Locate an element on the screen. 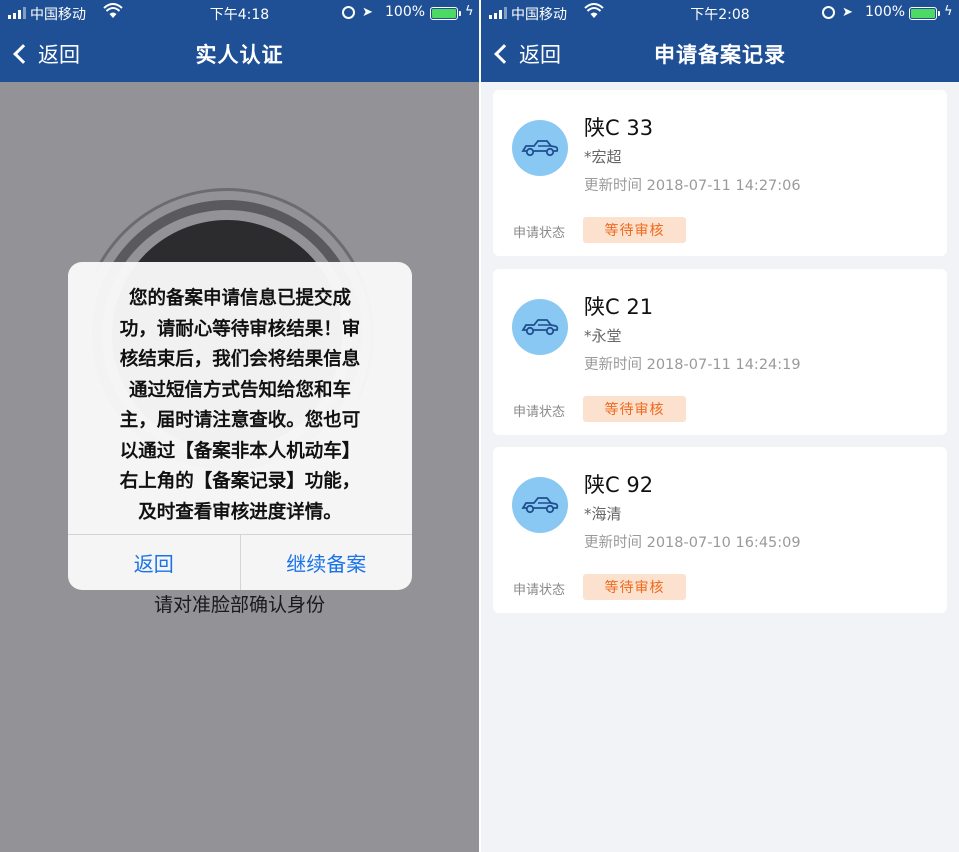 This screenshot has height=852, width=959. dialog-actions: 返回 继续备案 is located at coordinates (240, 562).